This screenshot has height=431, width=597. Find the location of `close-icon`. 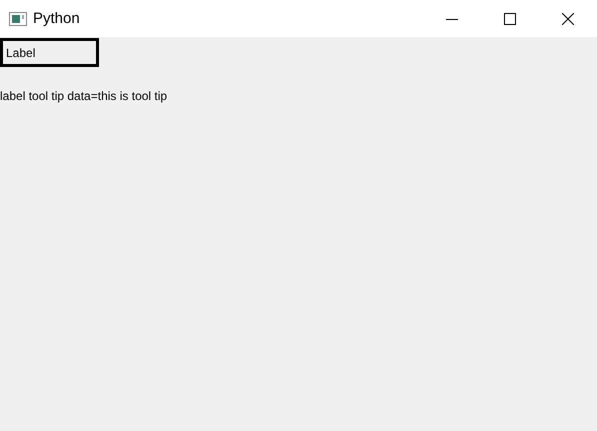

close-icon is located at coordinates (568, 18).